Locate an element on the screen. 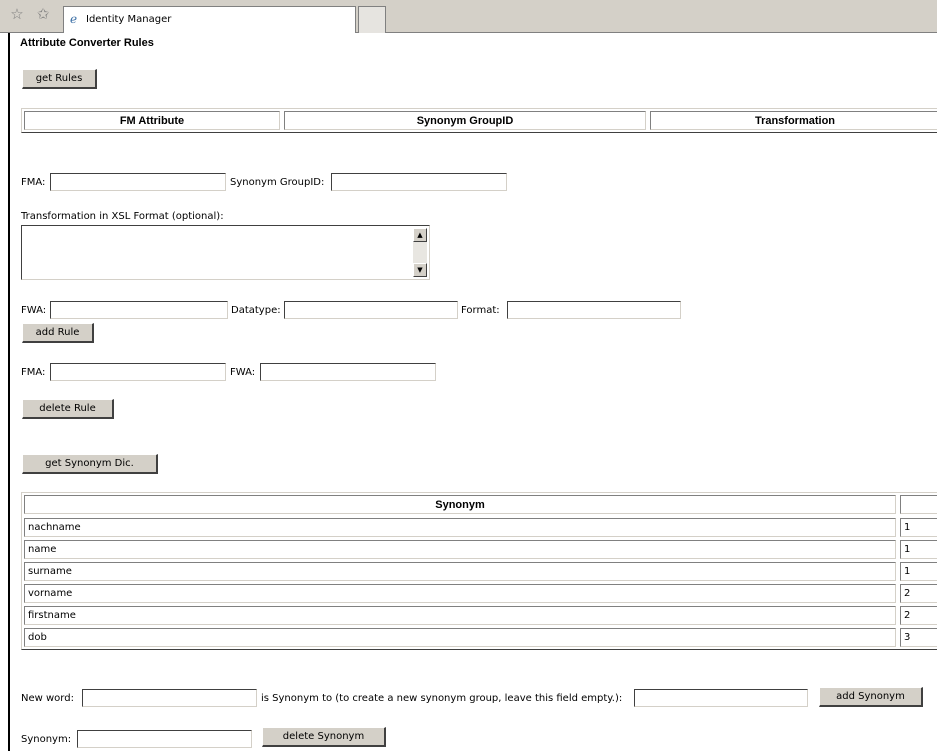 This screenshot has height=751, width=937. fma-input is located at coordinates (138, 182).